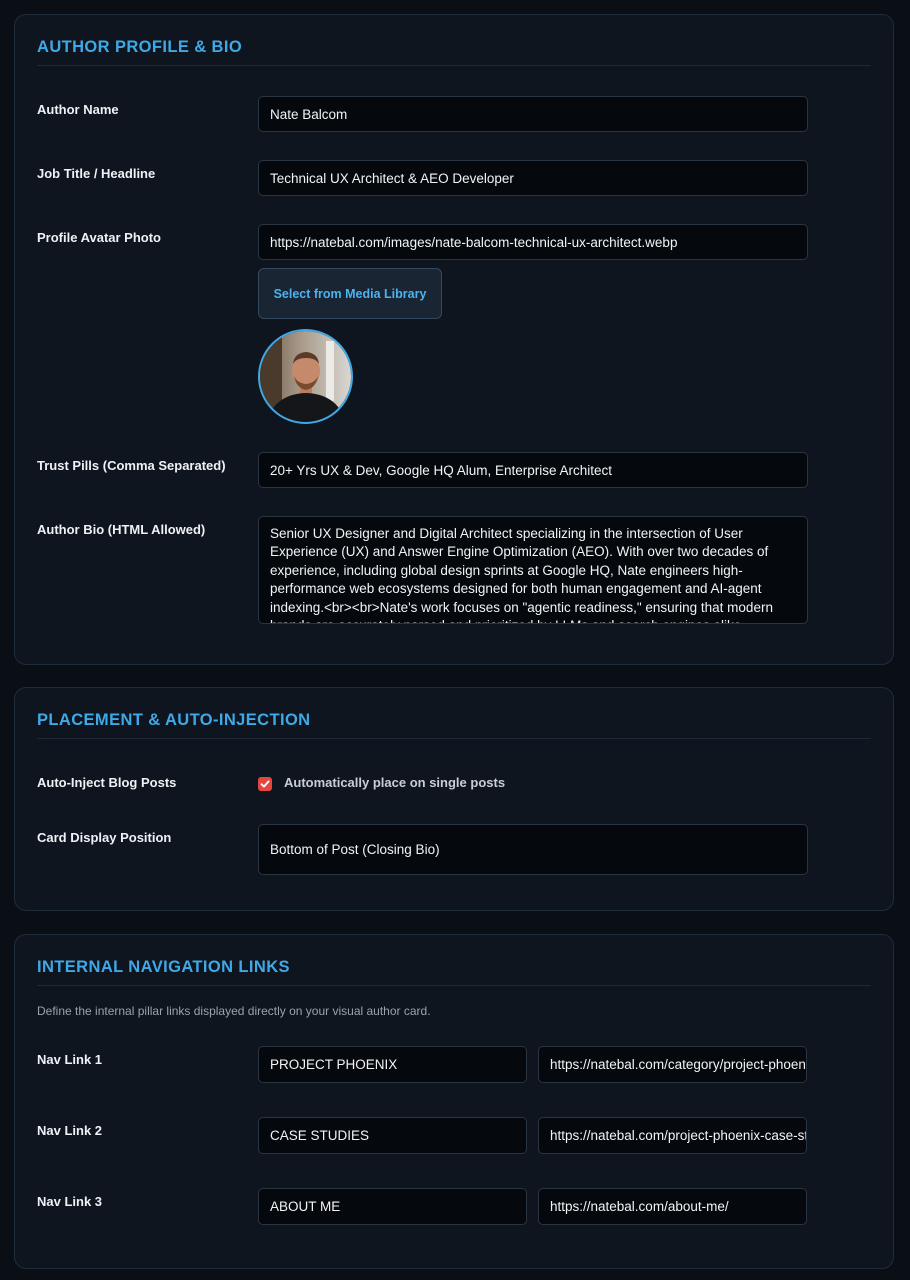 The image size is (910, 1280). What do you see at coordinates (70, 1201) in the screenshot?
I see `nav-link-label: Nav Link 3` at bounding box center [70, 1201].